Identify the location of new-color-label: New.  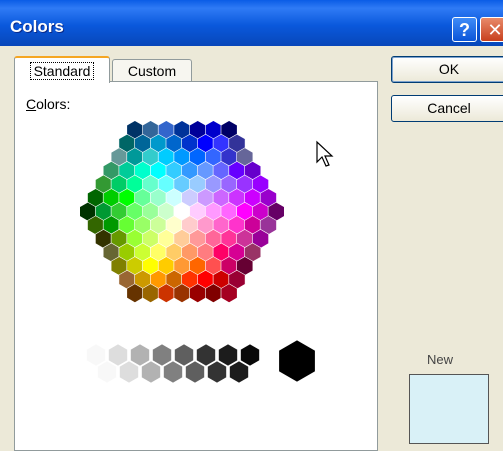
(440, 359).